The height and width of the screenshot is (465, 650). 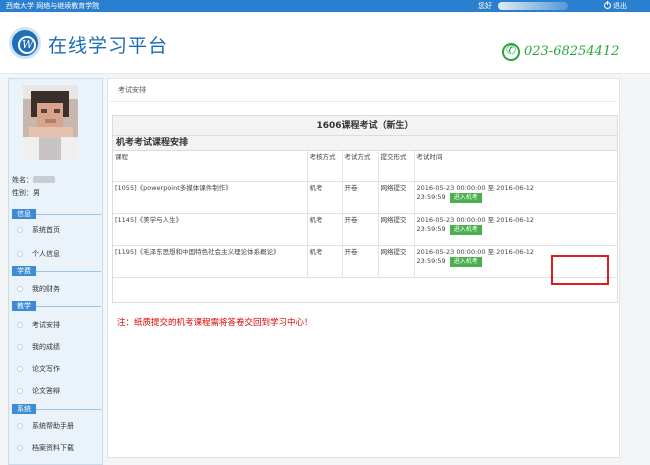 I want to click on gender-value: 男, so click(x=36, y=193).